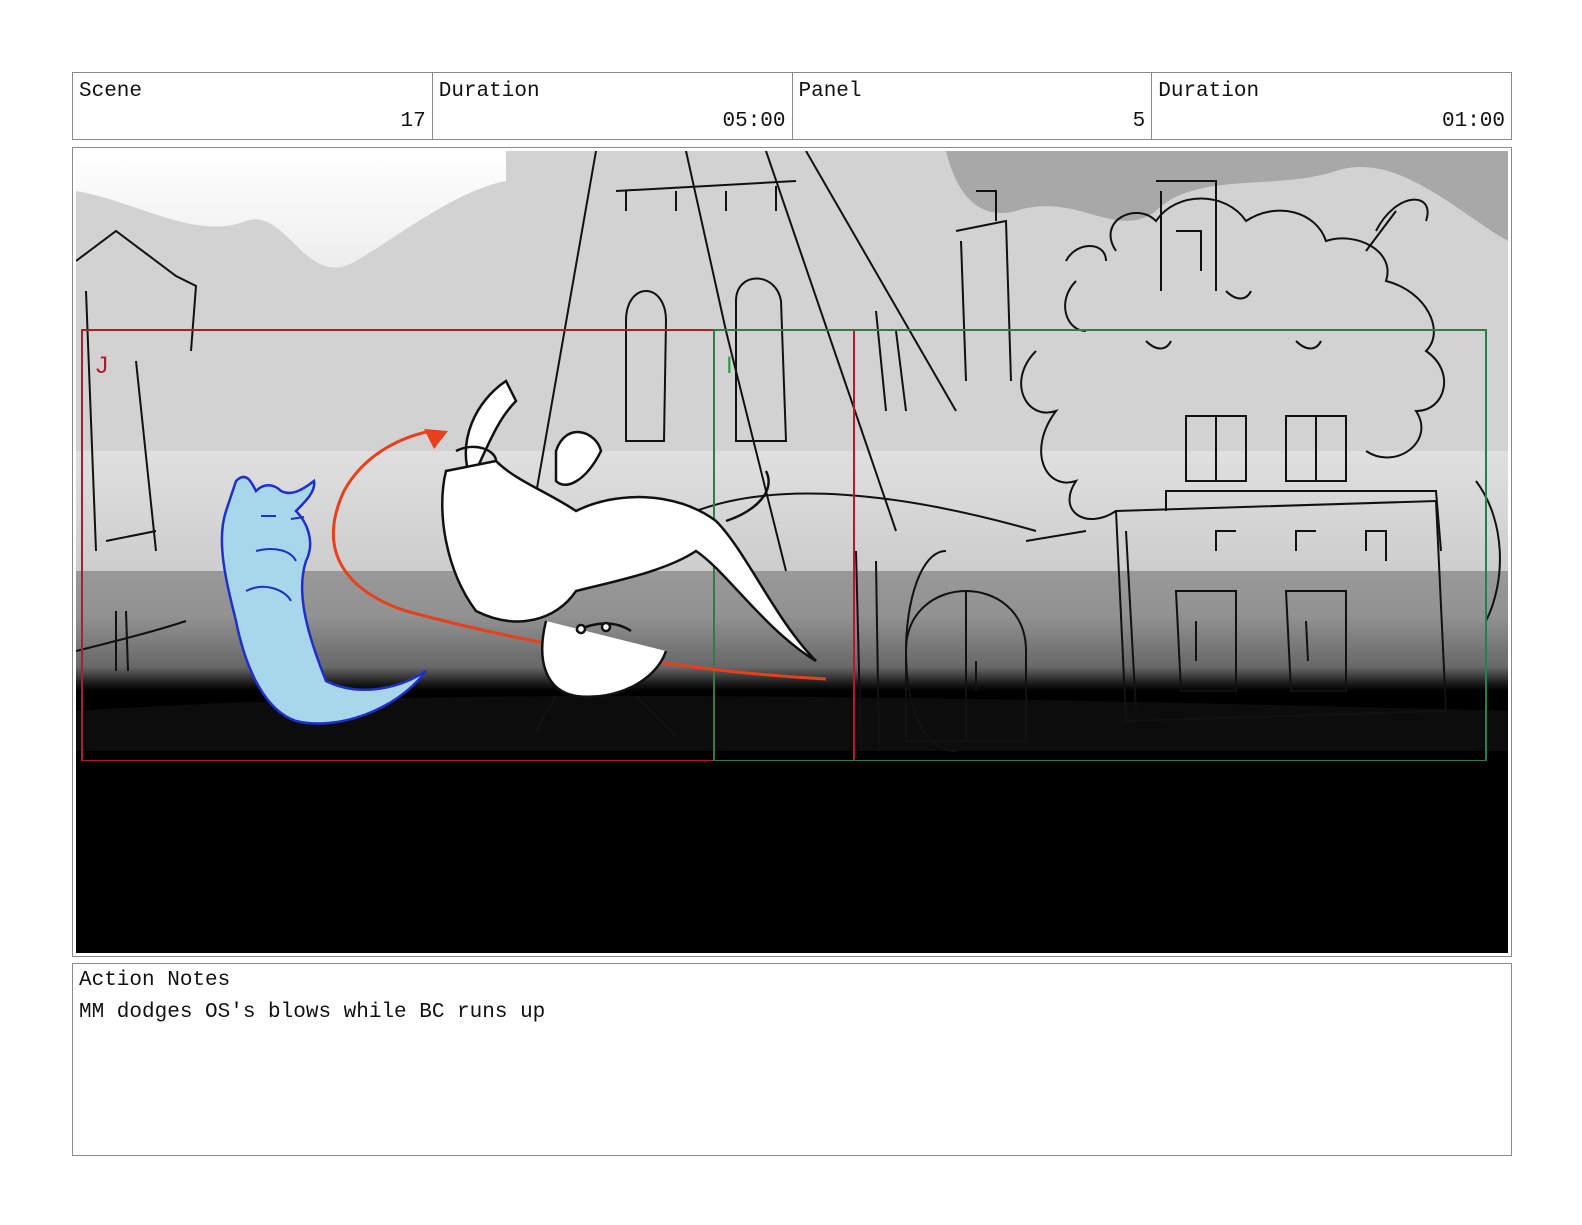 The image size is (1582, 1225). Describe the element at coordinates (830, 91) in the screenshot. I see `panel-label: Panel` at that location.